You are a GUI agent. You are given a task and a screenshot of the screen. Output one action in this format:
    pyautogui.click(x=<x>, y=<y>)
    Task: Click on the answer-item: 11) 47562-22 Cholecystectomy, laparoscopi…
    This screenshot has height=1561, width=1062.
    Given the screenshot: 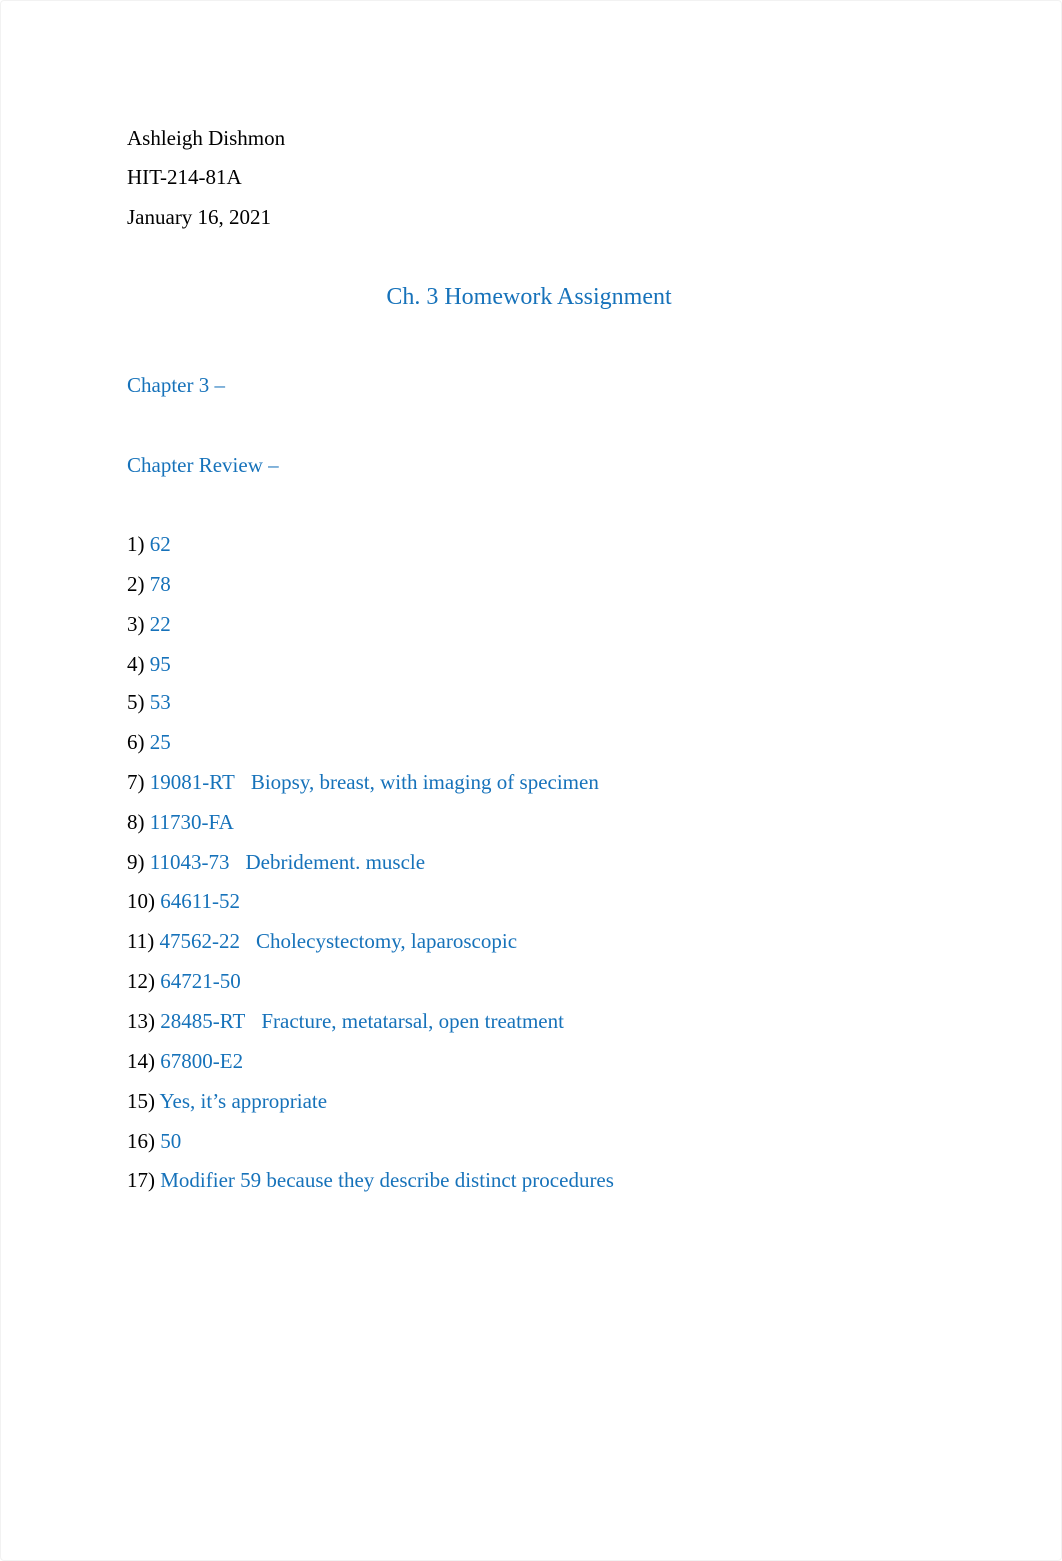 What is the action you would take?
    pyautogui.click(x=322, y=941)
    